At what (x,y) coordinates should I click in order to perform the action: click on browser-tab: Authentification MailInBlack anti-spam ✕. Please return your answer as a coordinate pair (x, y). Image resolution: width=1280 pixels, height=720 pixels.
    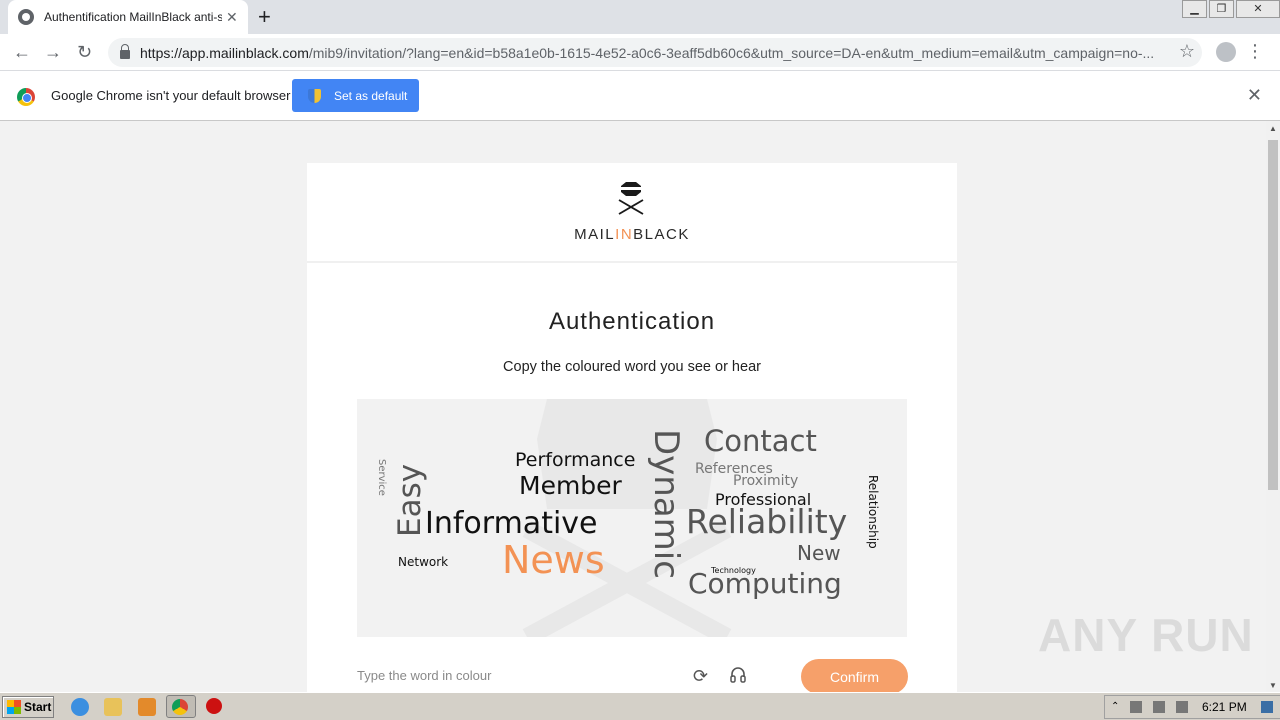
    Looking at the image, I should click on (128, 17).